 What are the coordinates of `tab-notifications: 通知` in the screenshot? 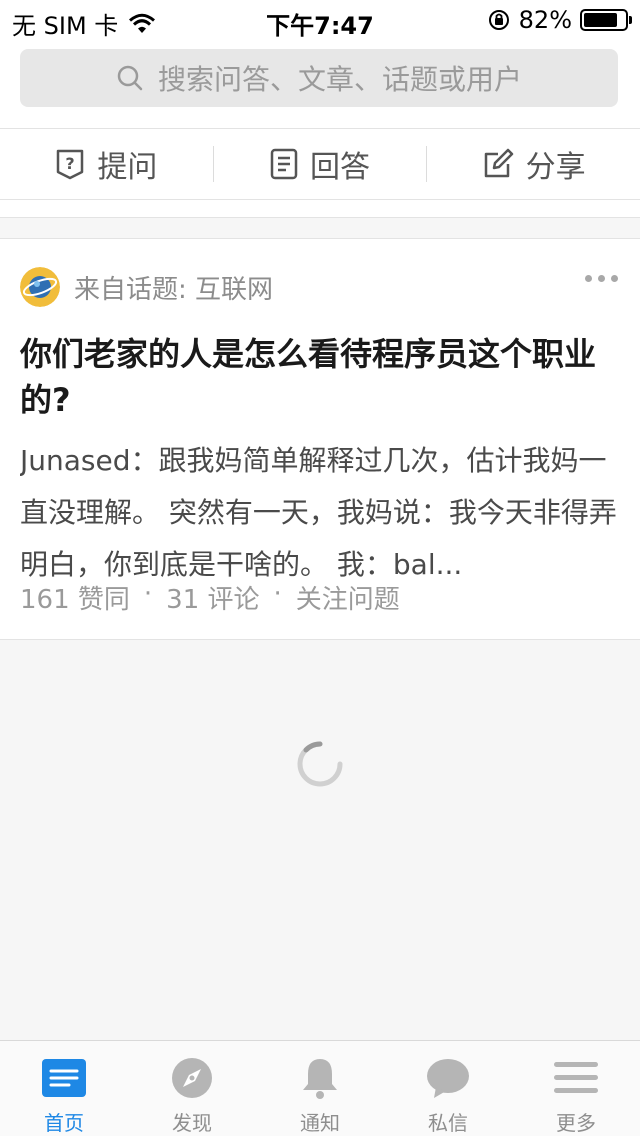 It's located at (320, 1088).